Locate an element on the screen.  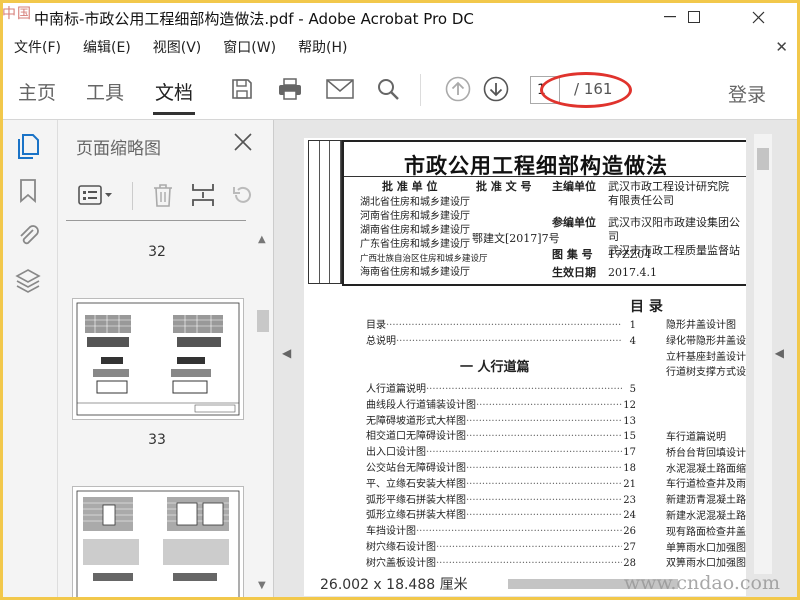
toc-right-top: 隐形井盖设计图 绿化带隐形井盖设计 立杆基座封盖设计图 行道树支撑方式设计 is located at coordinates (706, 349).